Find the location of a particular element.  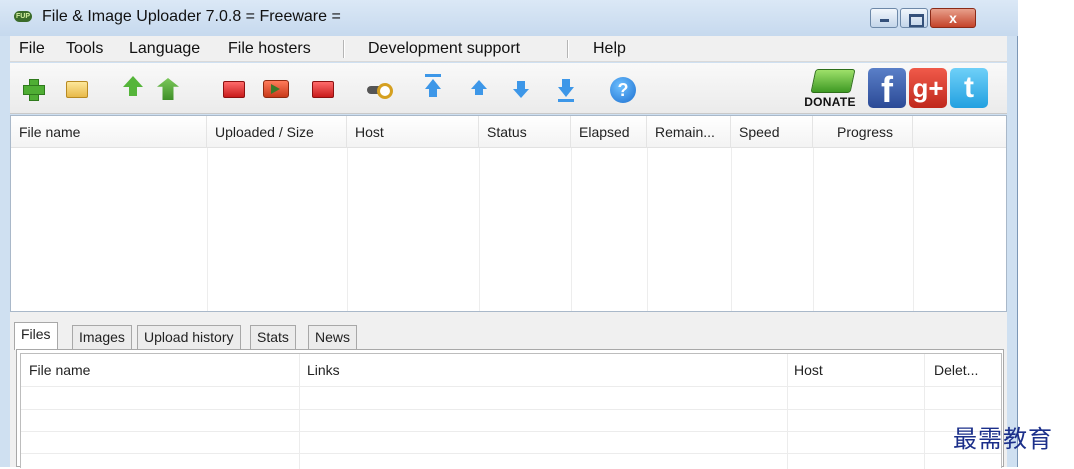

column-header-status: Status is located at coordinates (525, 132).